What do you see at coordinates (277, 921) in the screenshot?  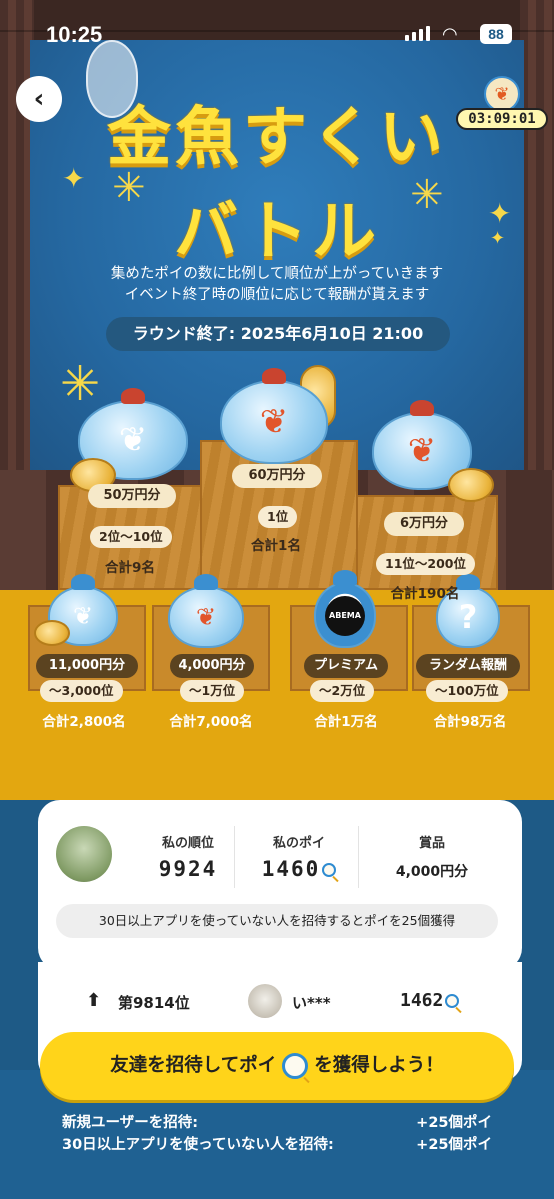 I see `invite-hint: 30日以上アプリを使っていない人を招待するとポイを25個獲得` at bounding box center [277, 921].